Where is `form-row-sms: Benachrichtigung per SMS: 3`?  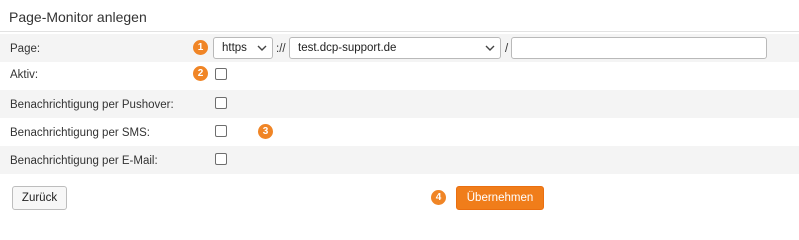 form-row-sms: Benachrichtigung per SMS: 3 is located at coordinates (399, 132).